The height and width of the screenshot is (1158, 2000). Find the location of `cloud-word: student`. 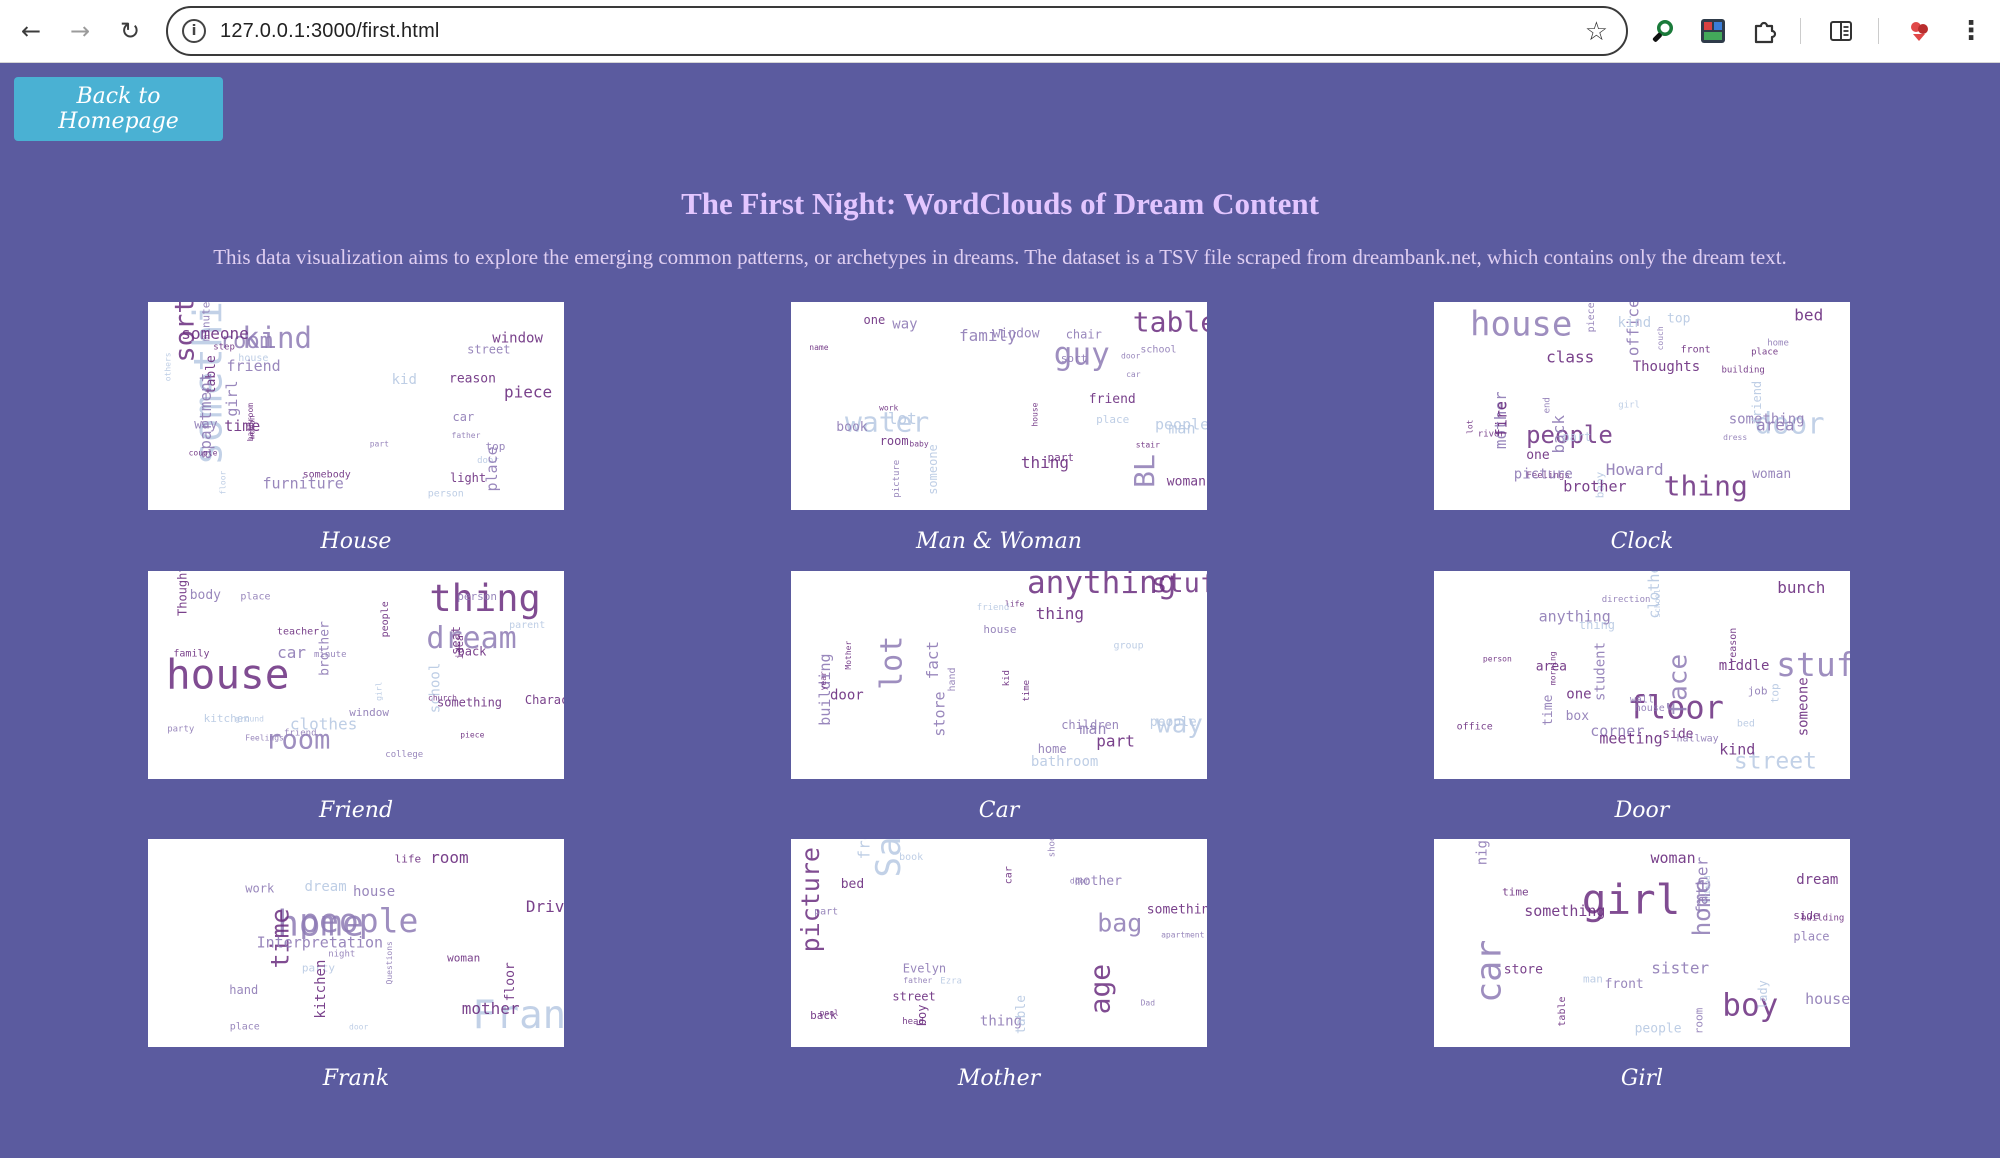

cloud-word: student is located at coordinates (1601, 671).